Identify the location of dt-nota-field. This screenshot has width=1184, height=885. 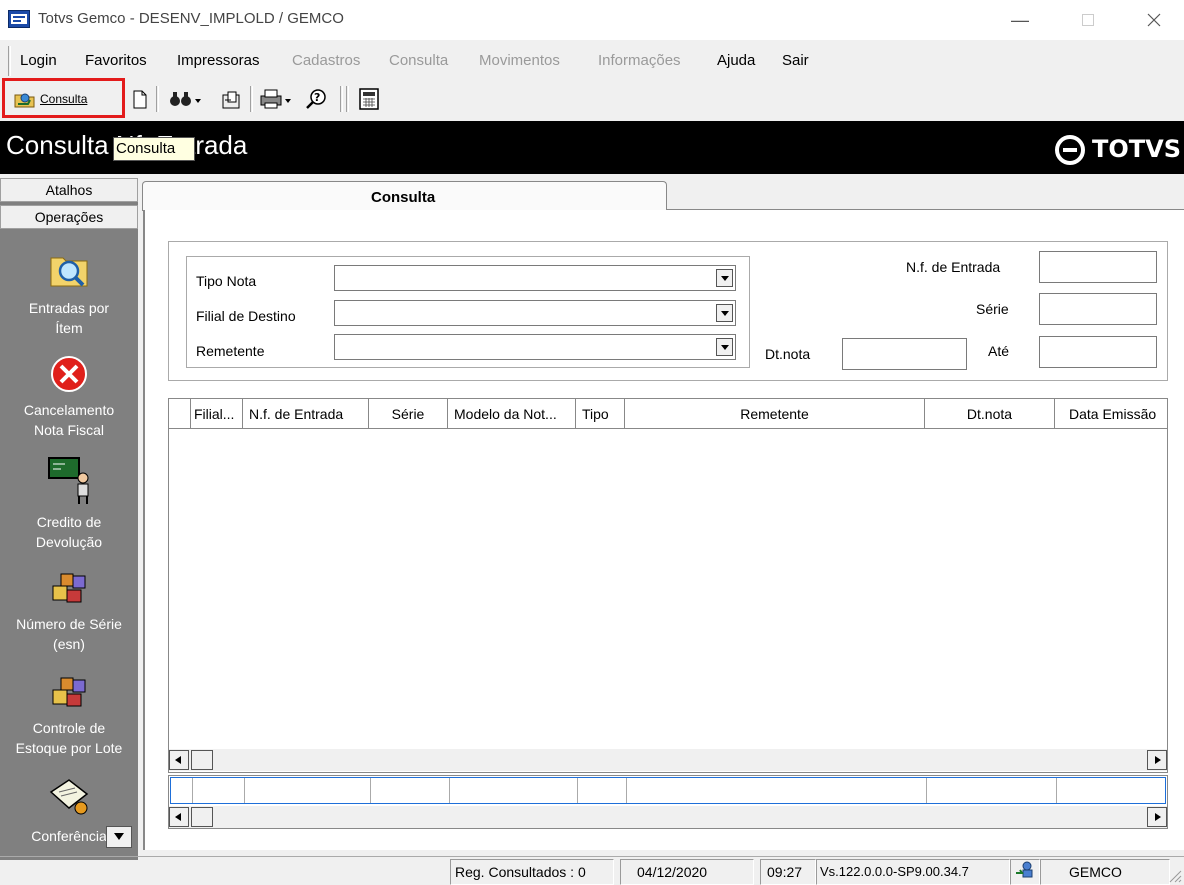
(904, 354).